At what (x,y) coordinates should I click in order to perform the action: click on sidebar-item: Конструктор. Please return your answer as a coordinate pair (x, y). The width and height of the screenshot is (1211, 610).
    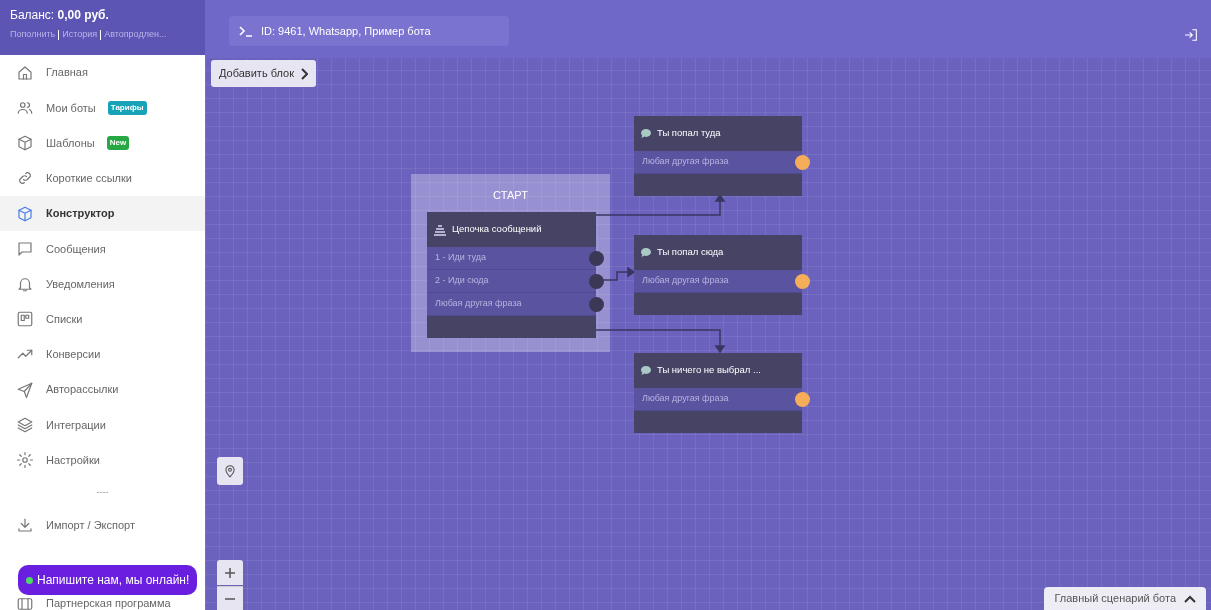
    Looking at the image, I should click on (102, 213).